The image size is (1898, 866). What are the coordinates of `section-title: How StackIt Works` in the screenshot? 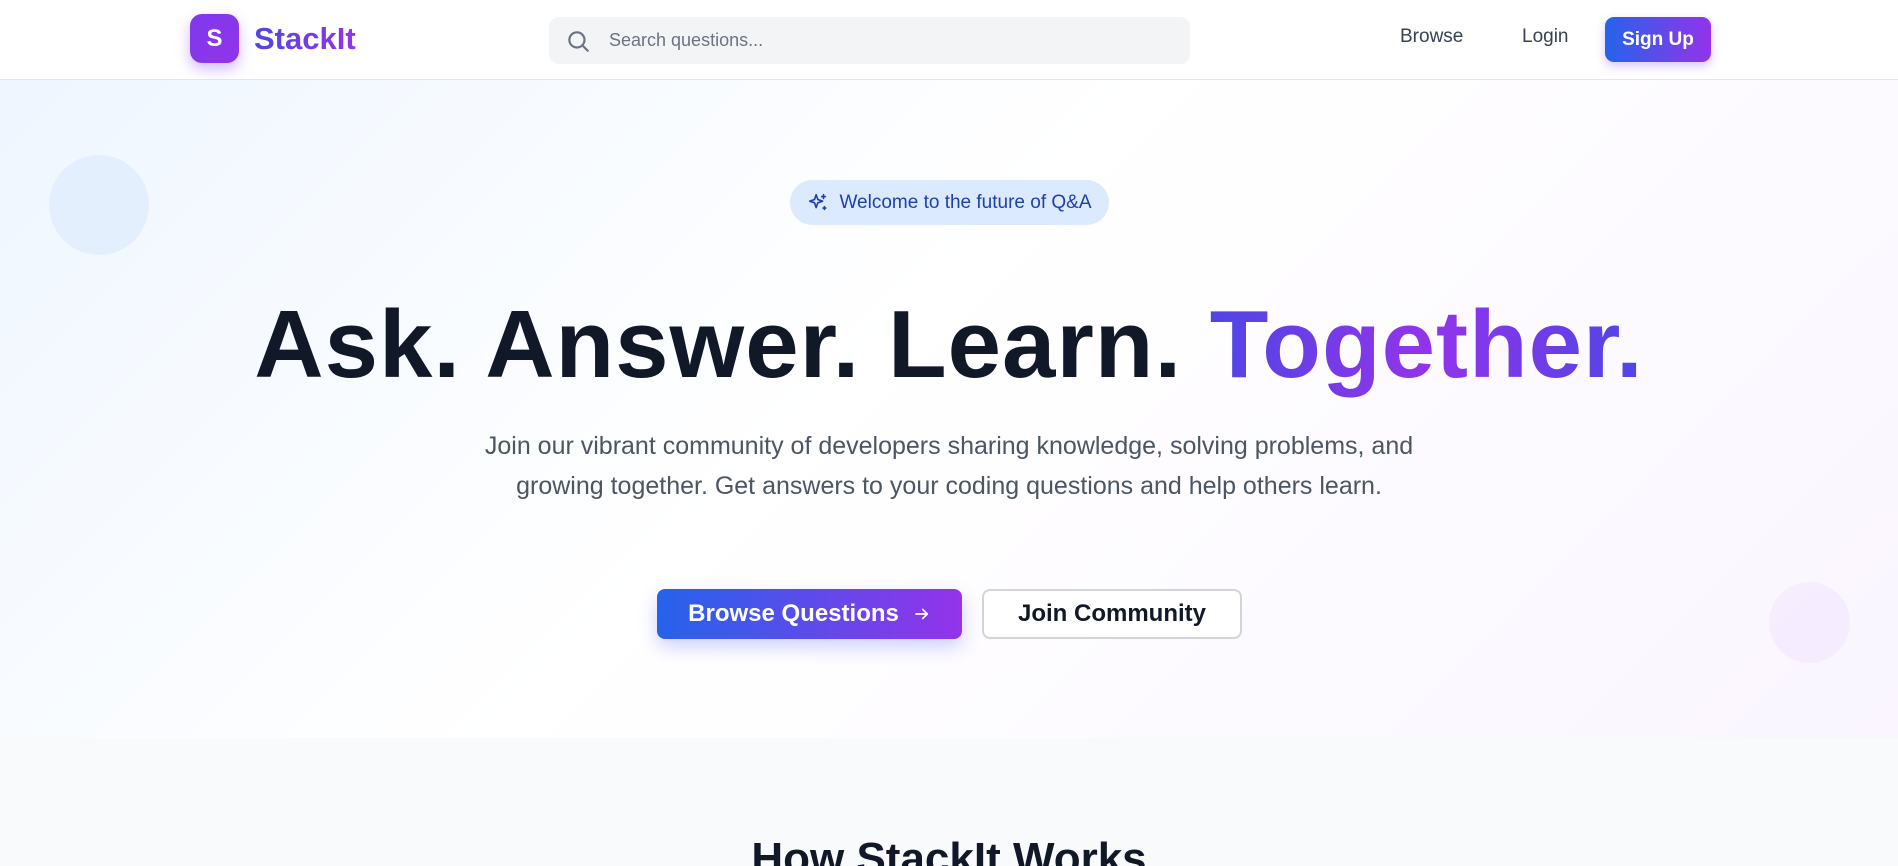 It's located at (949, 850).